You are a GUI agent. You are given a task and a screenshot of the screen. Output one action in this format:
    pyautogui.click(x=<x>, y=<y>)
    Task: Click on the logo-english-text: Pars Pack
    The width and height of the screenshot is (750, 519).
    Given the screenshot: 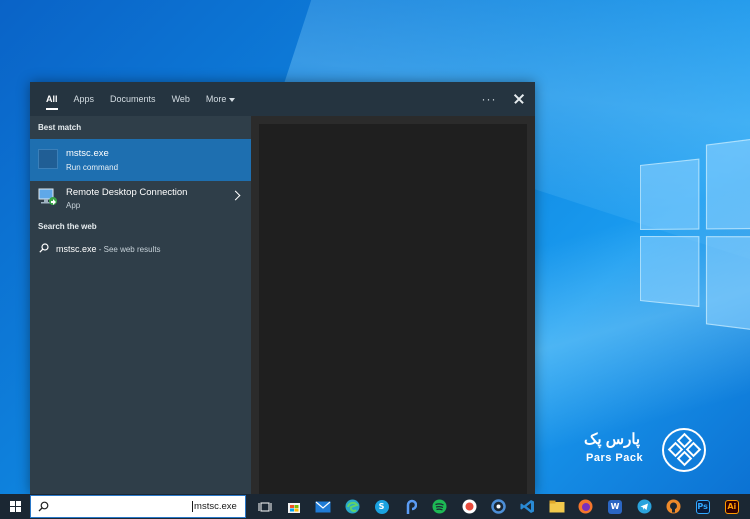 What is the action you would take?
    pyautogui.click(x=615, y=458)
    